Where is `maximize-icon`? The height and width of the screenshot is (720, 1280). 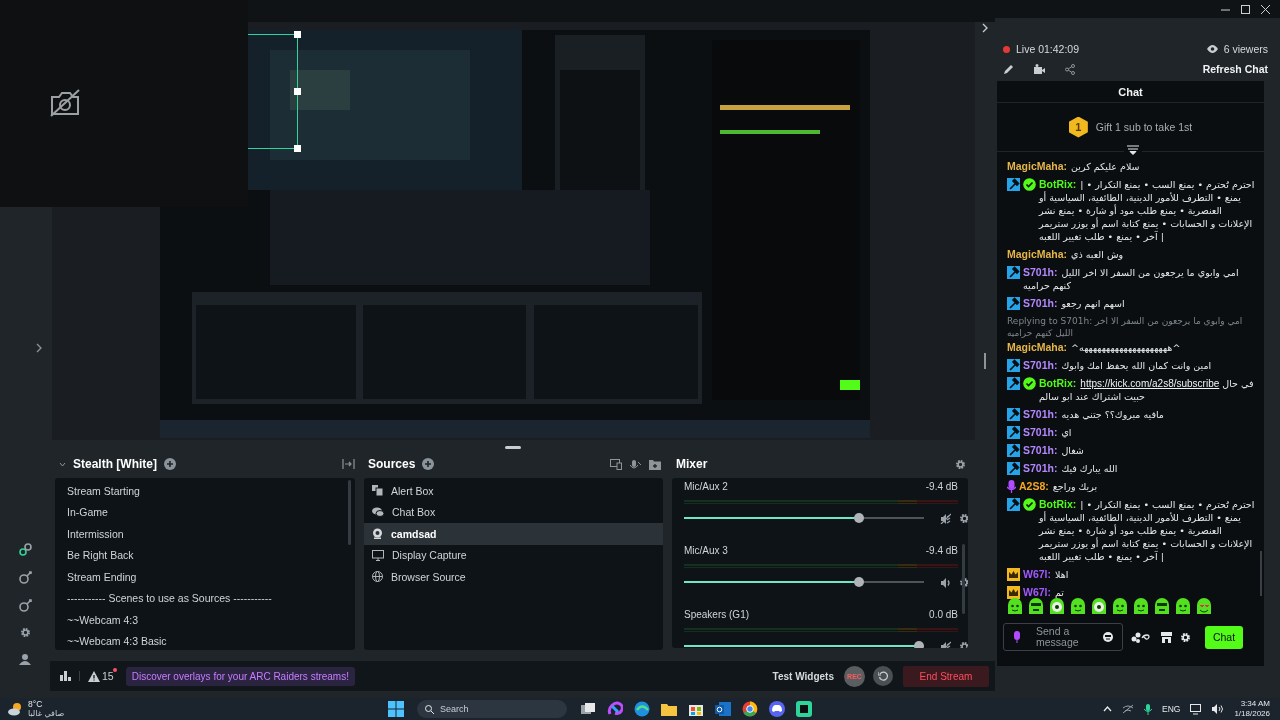 maximize-icon is located at coordinates (1245, 9).